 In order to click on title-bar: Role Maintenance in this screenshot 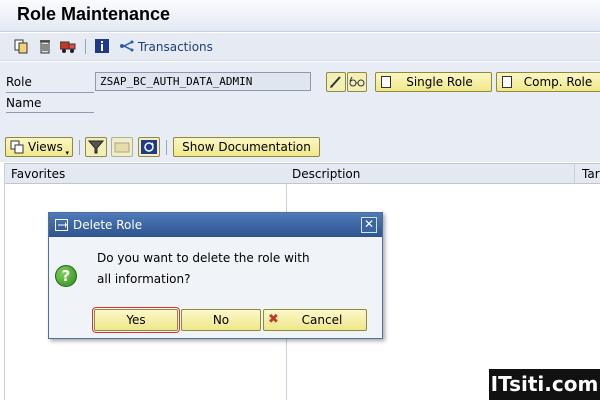, I will do `click(300, 16)`.